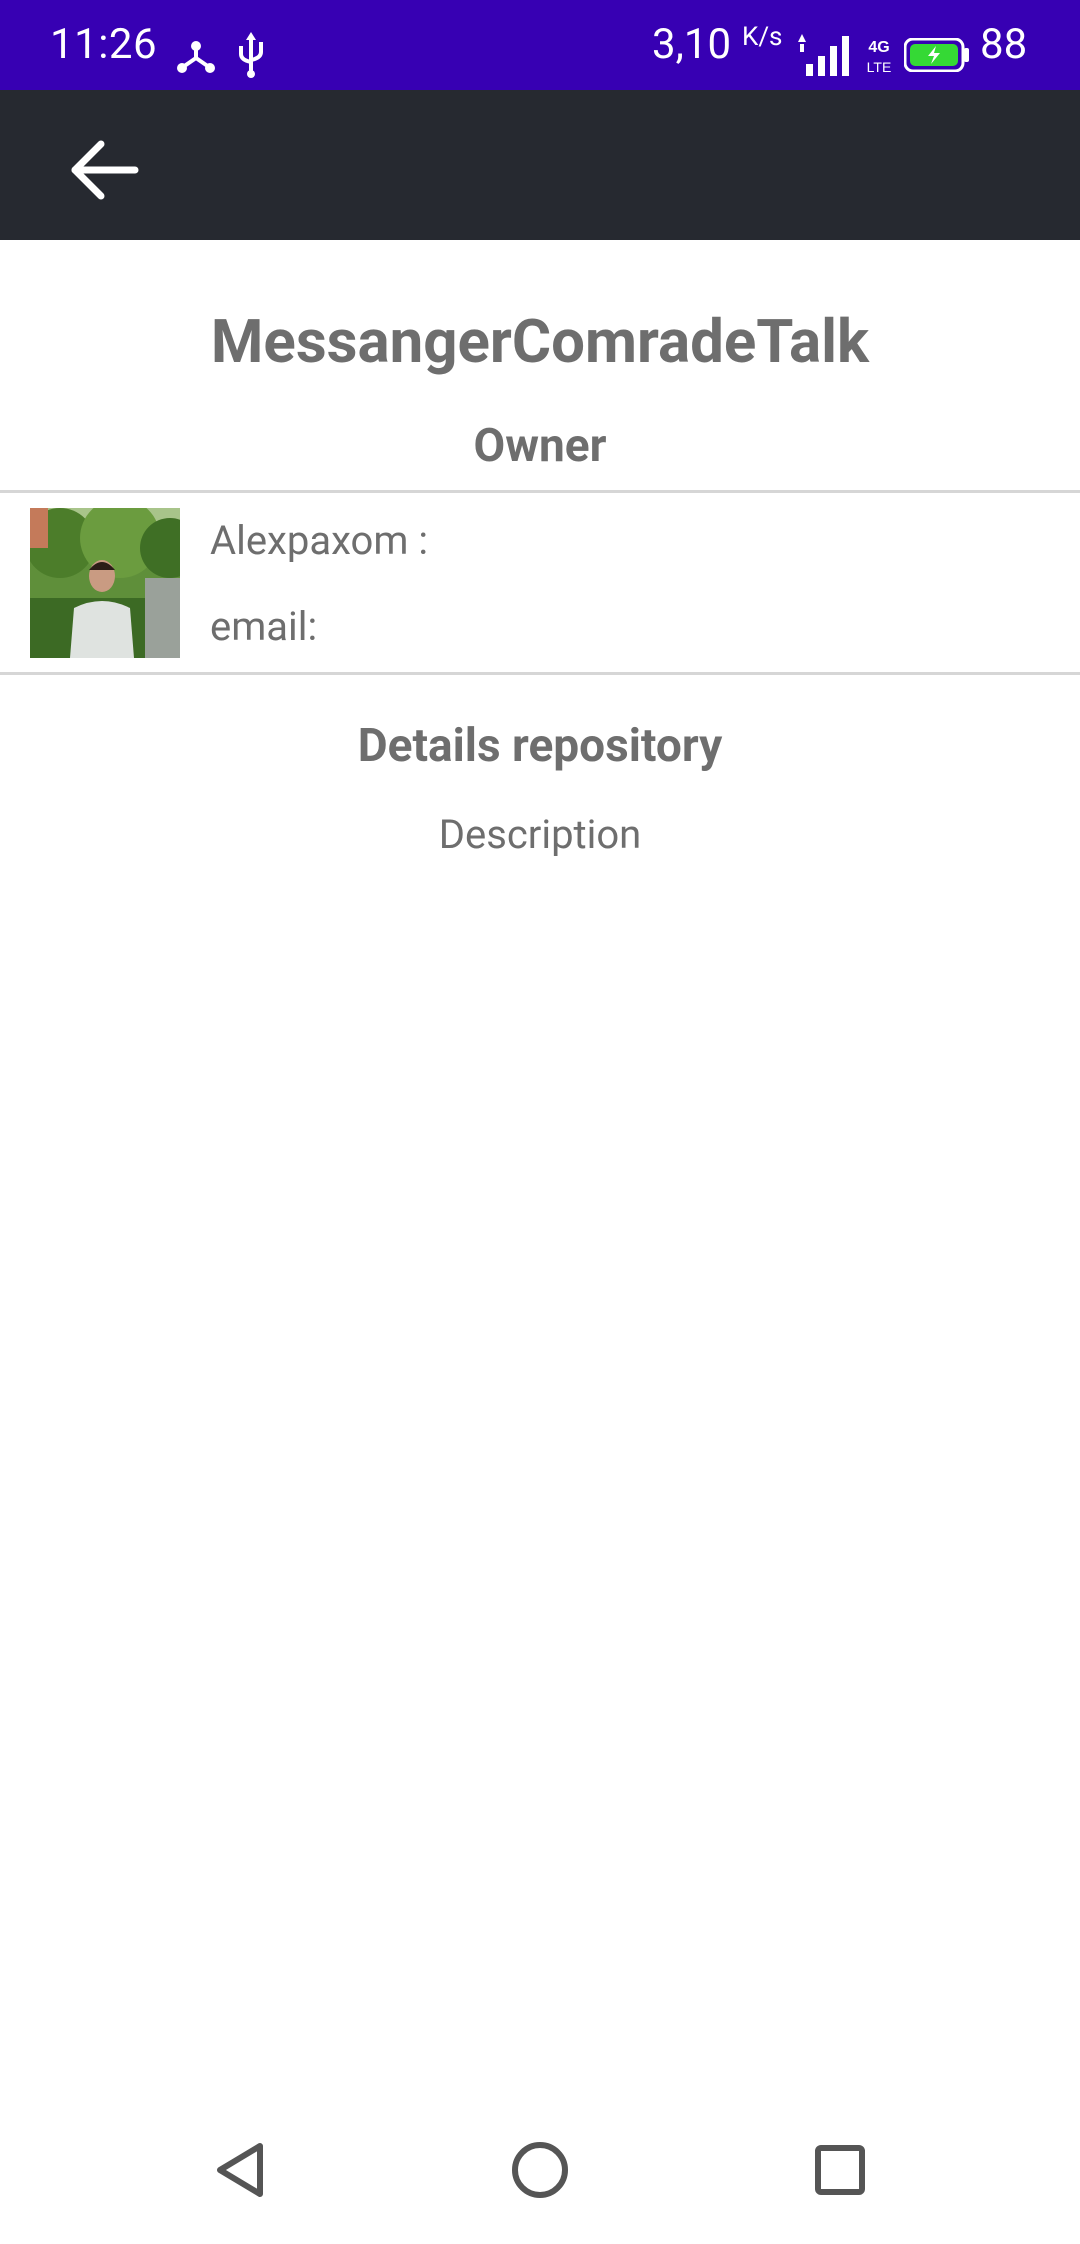  Describe the element at coordinates (540, 746) in the screenshot. I see `details-heading: Details repository` at that location.